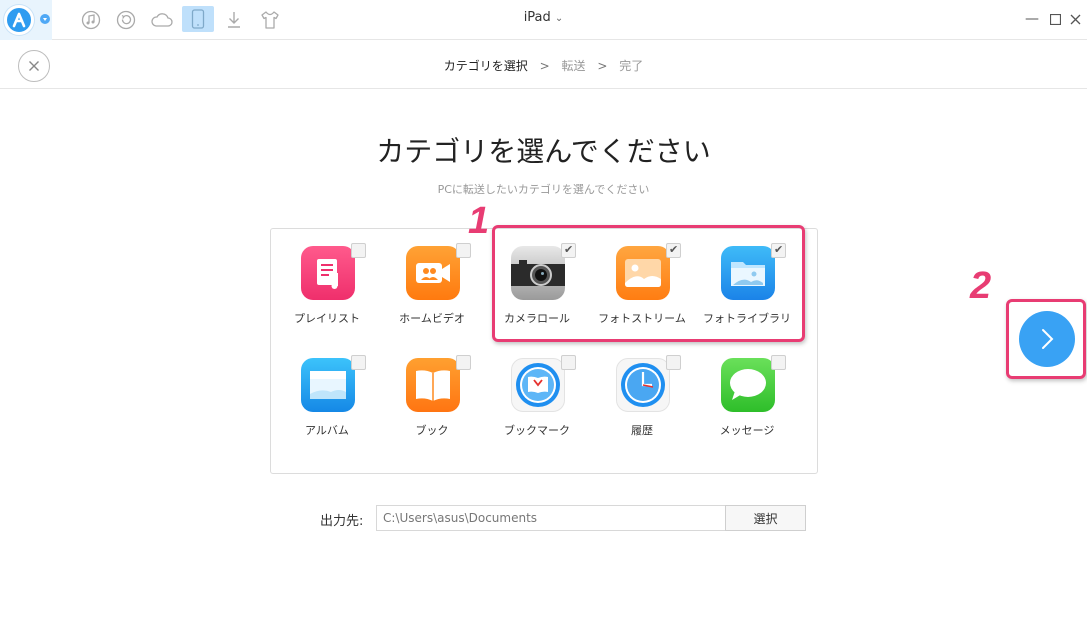 The height and width of the screenshot is (621, 1087). What do you see at coordinates (981, 286) in the screenshot?
I see `annotation-number-2: 2` at bounding box center [981, 286].